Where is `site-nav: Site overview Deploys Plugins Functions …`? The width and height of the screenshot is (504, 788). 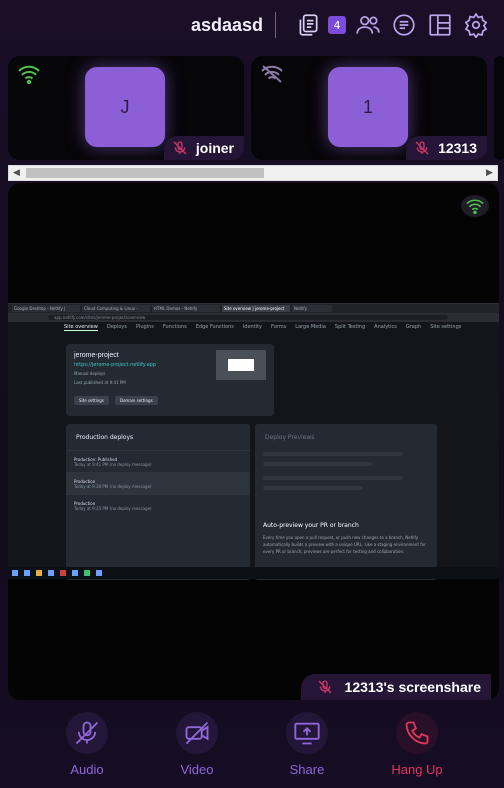
site-nav: Site overview Deploys Plugins Functions … is located at coordinates (262, 327).